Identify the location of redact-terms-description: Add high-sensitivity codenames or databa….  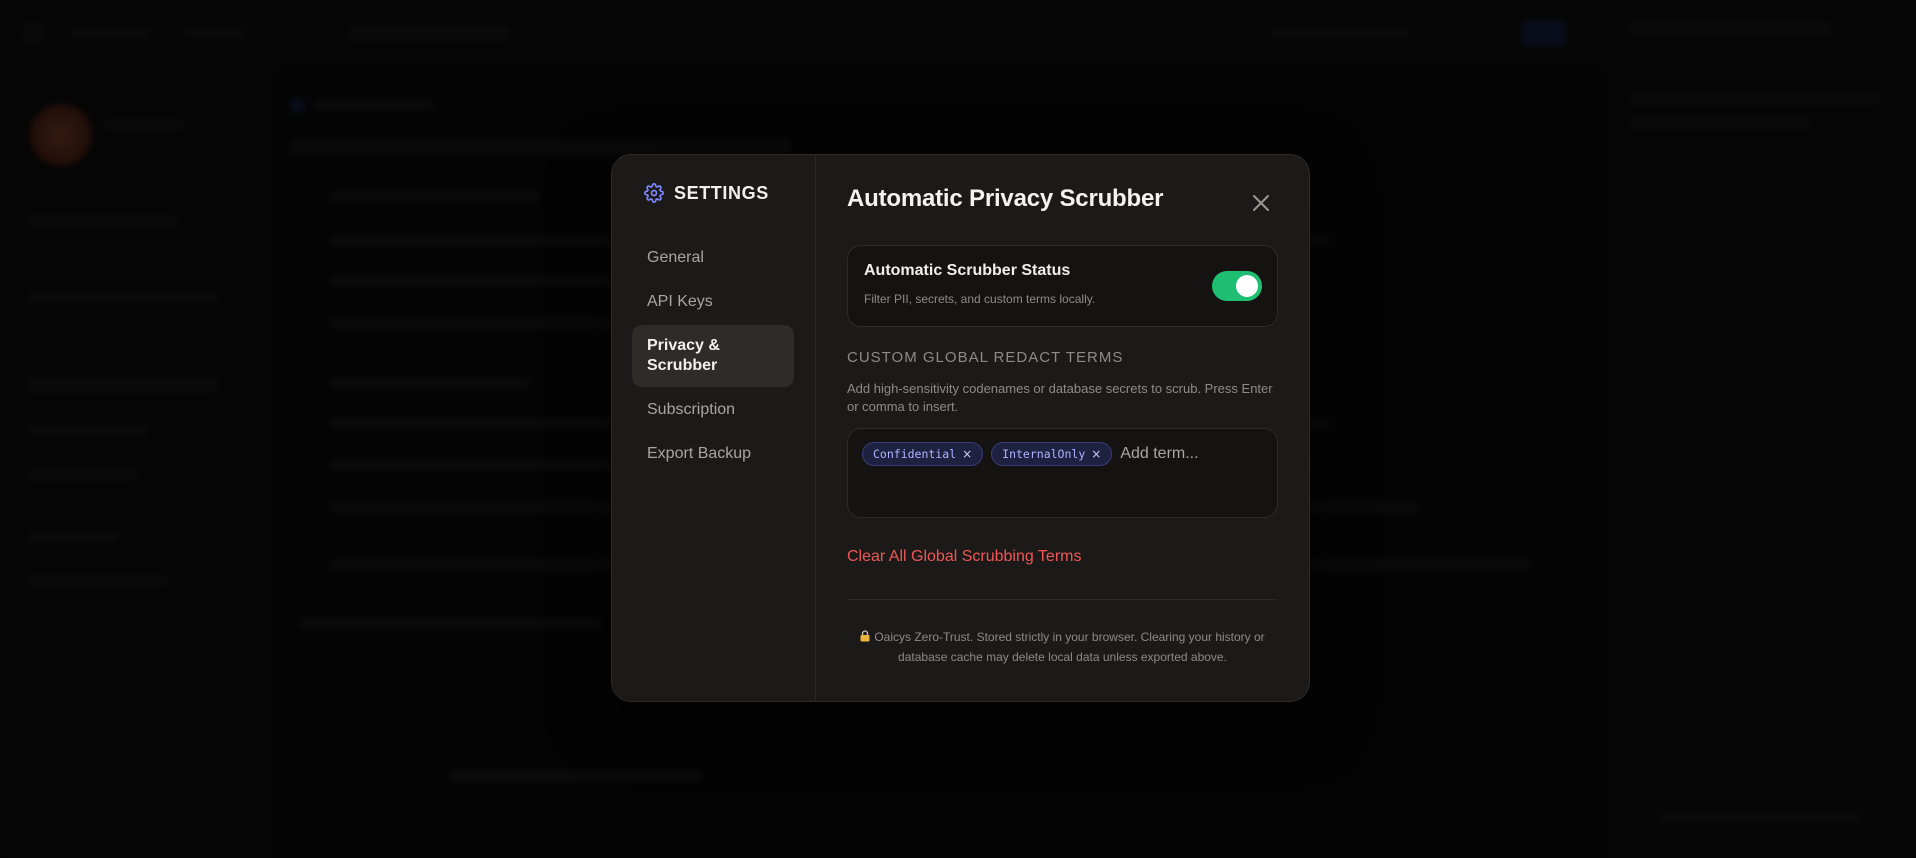
(1060, 397).